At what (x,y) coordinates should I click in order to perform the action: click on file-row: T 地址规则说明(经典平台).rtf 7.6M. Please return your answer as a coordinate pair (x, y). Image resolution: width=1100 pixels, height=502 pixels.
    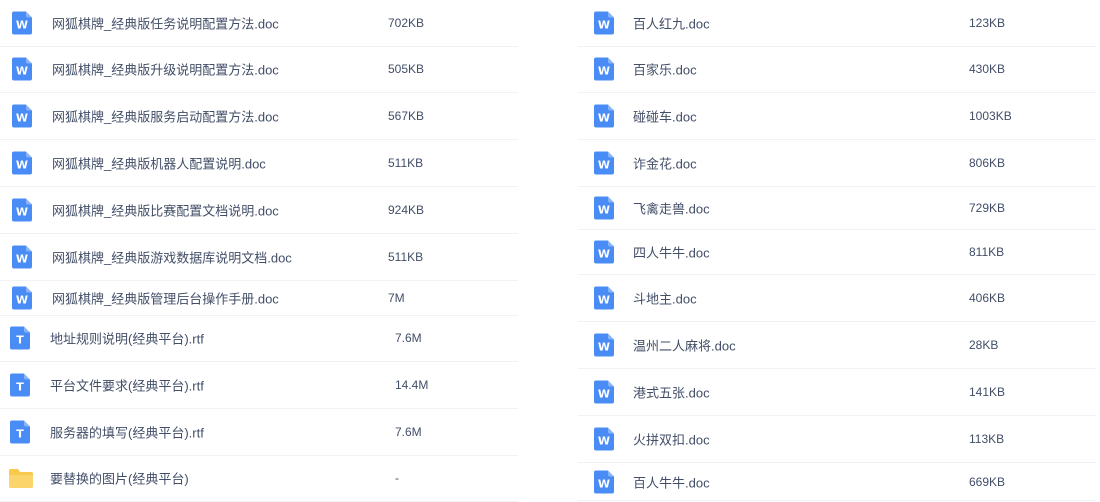
    Looking at the image, I should click on (259, 338).